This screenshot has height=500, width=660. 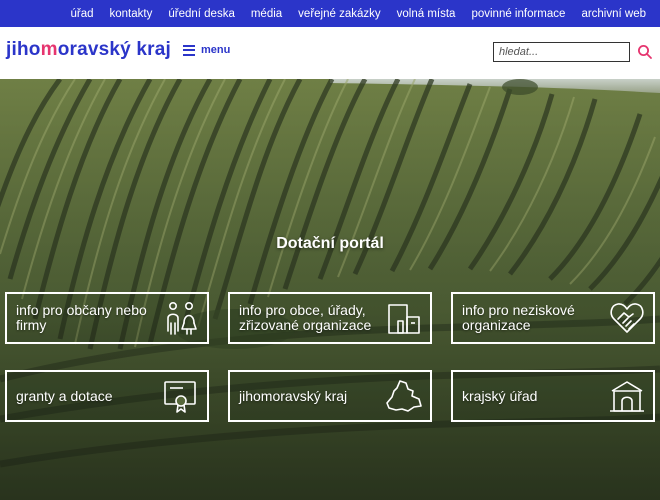 I want to click on menu-label: menu, so click(x=216, y=50).